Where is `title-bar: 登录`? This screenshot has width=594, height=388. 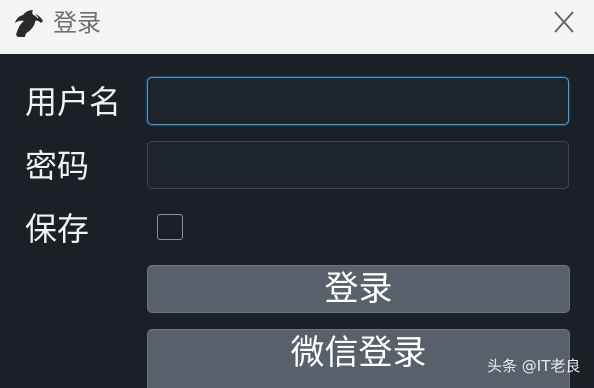 title-bar: 登录 is located at coordinates (297, 27).